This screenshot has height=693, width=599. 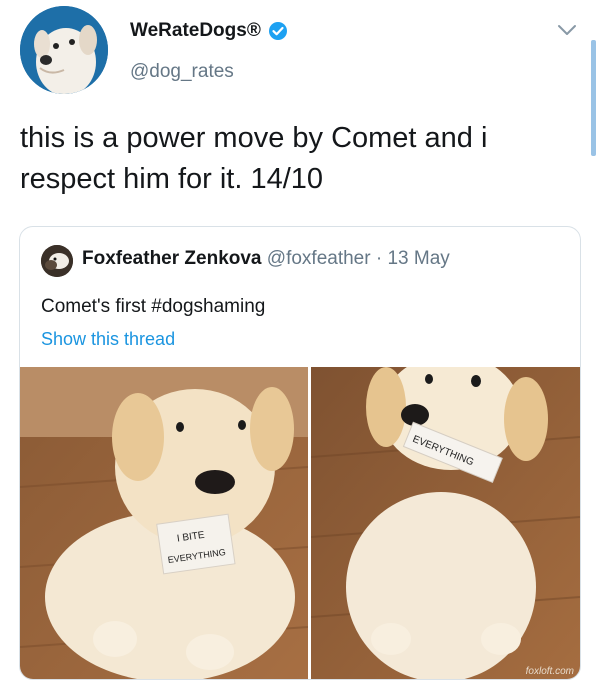 I want to click on show-thread-link: Show this thread, so click(x=108, y=339).